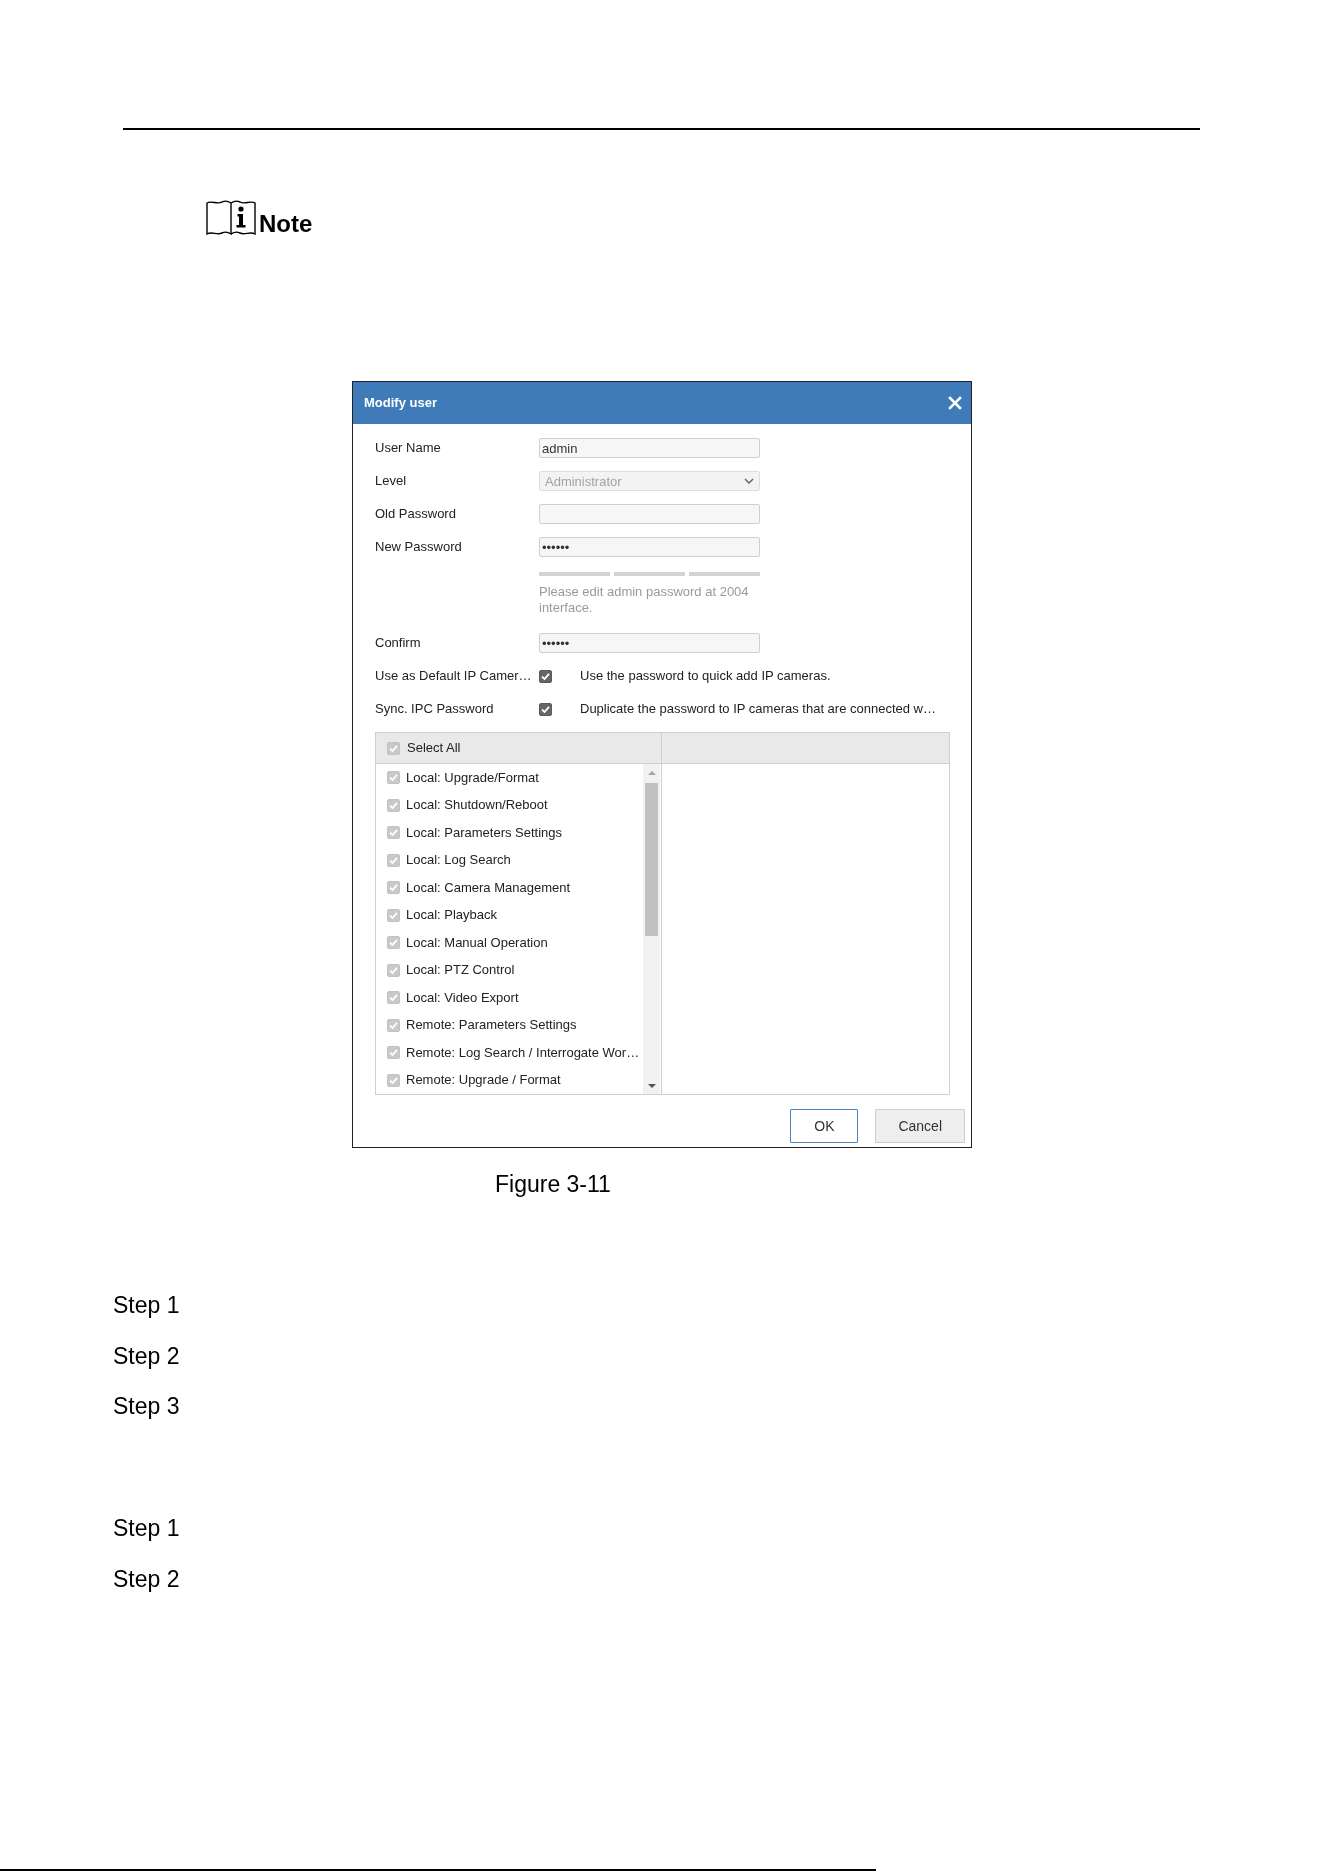  I want to click on ok-button: OK, so click(824, 1126).